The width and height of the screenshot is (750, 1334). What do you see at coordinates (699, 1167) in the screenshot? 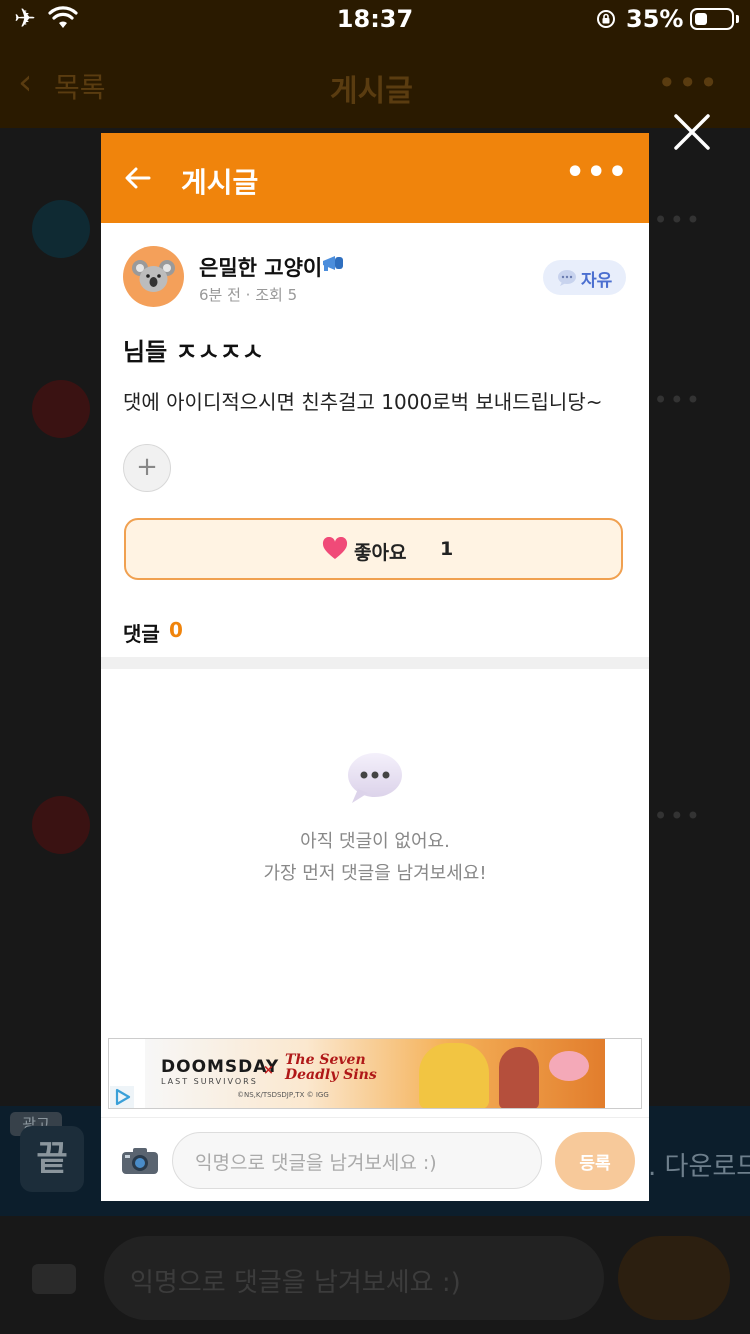
I see `background-banner-text: . 다운로드` at bounding box center [699, 1167].